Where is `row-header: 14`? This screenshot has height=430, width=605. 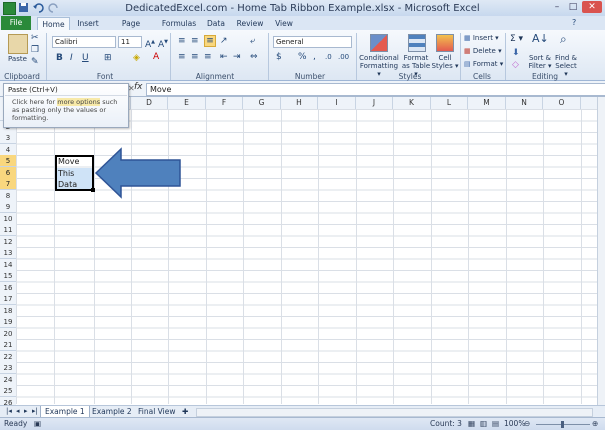 row-header: 14 is located at coordinates (8, 264).